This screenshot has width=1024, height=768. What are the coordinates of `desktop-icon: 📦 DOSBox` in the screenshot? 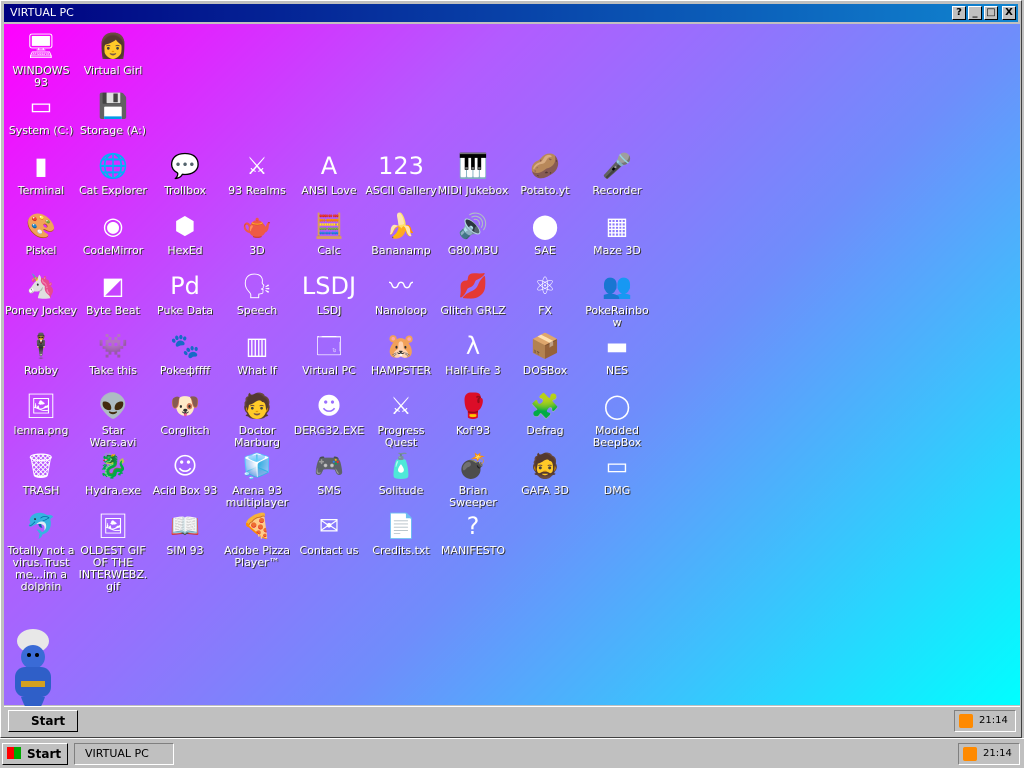 It's located at (545, 353).